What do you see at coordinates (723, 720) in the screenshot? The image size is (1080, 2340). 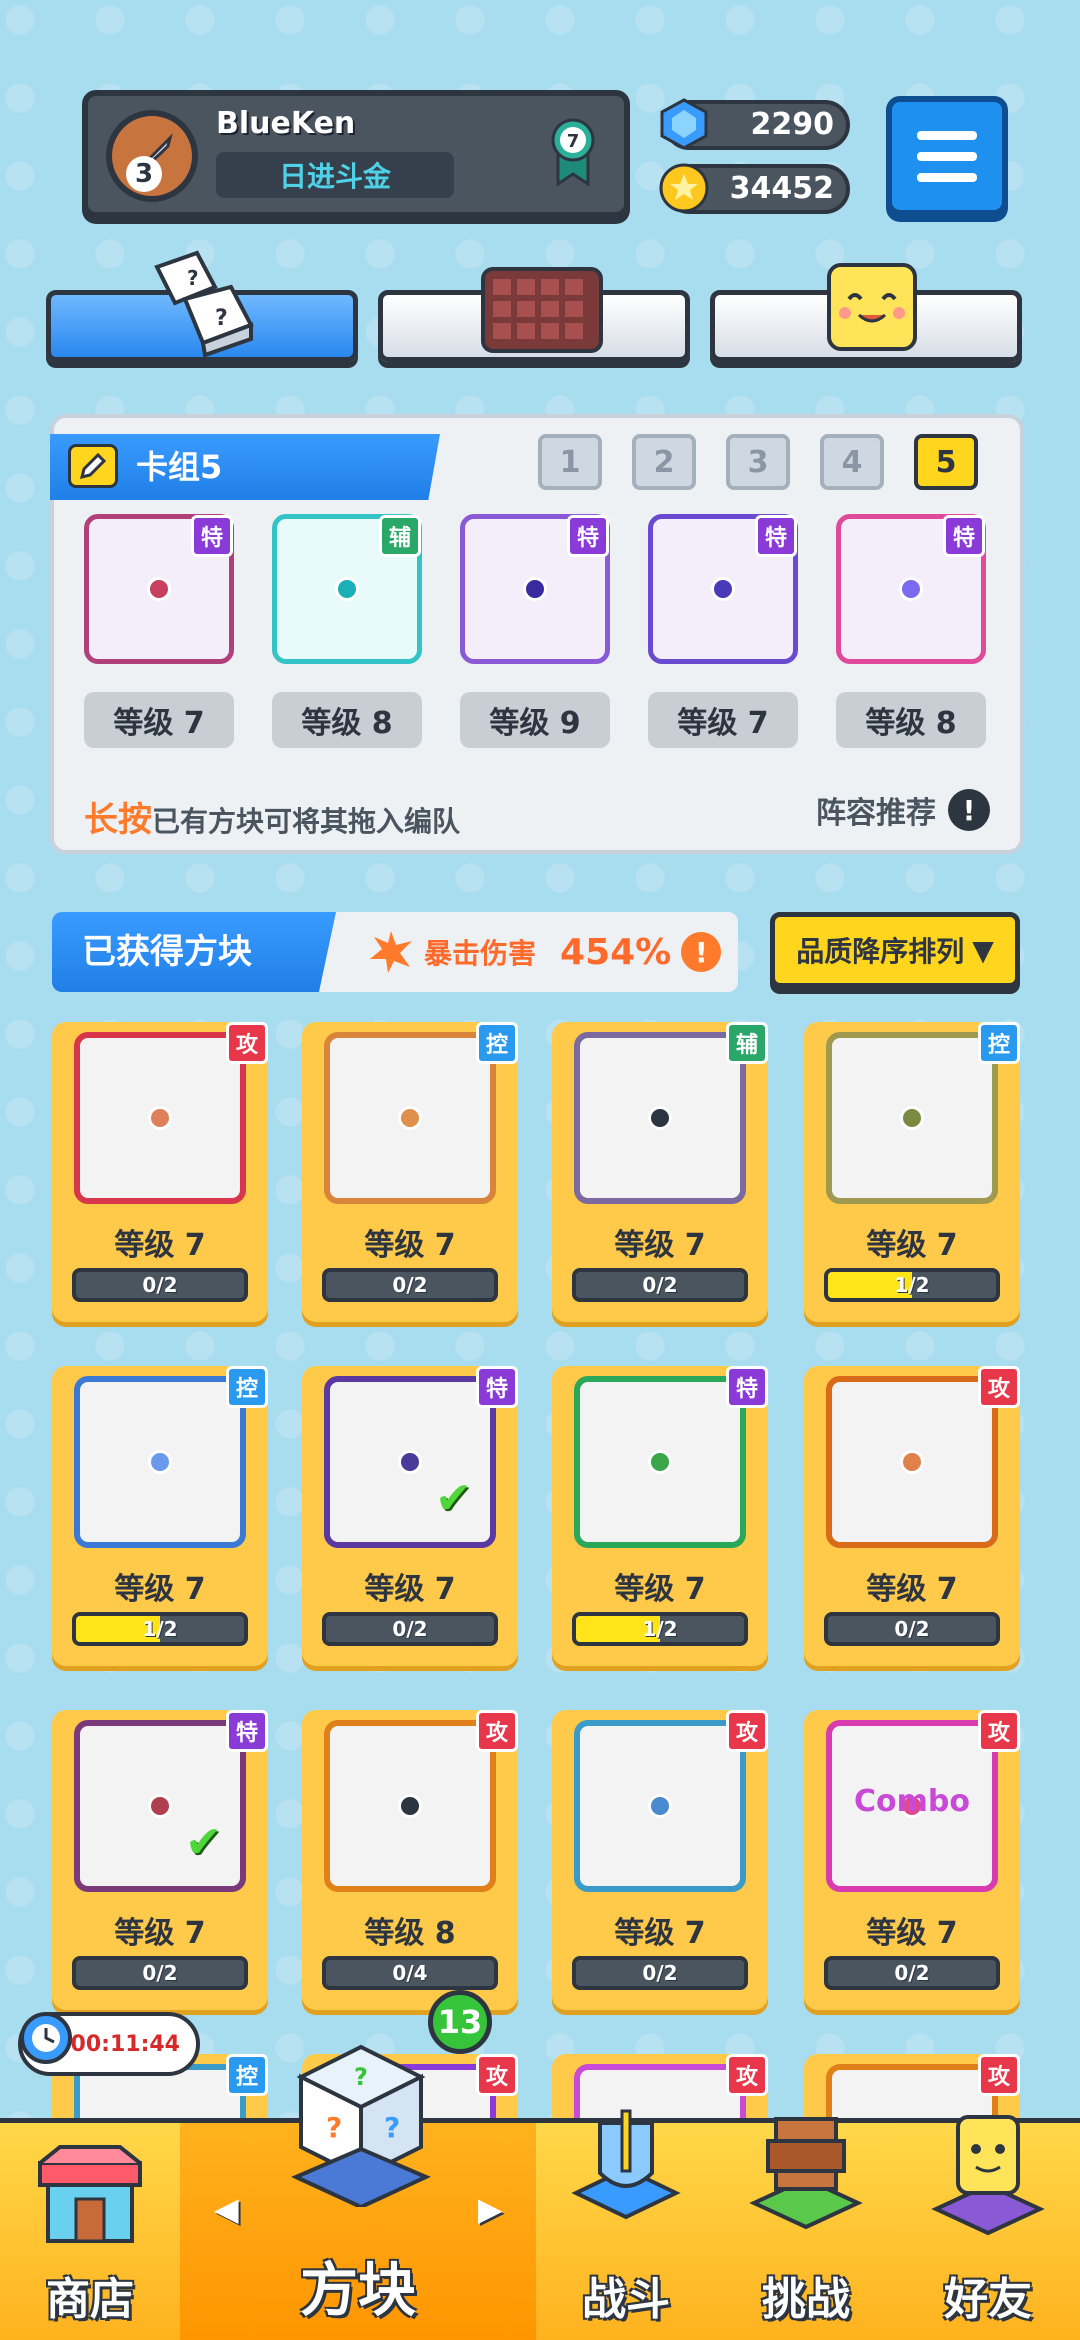 I see `deck-card-level: 等级 7` at bounding box center [723, 720].